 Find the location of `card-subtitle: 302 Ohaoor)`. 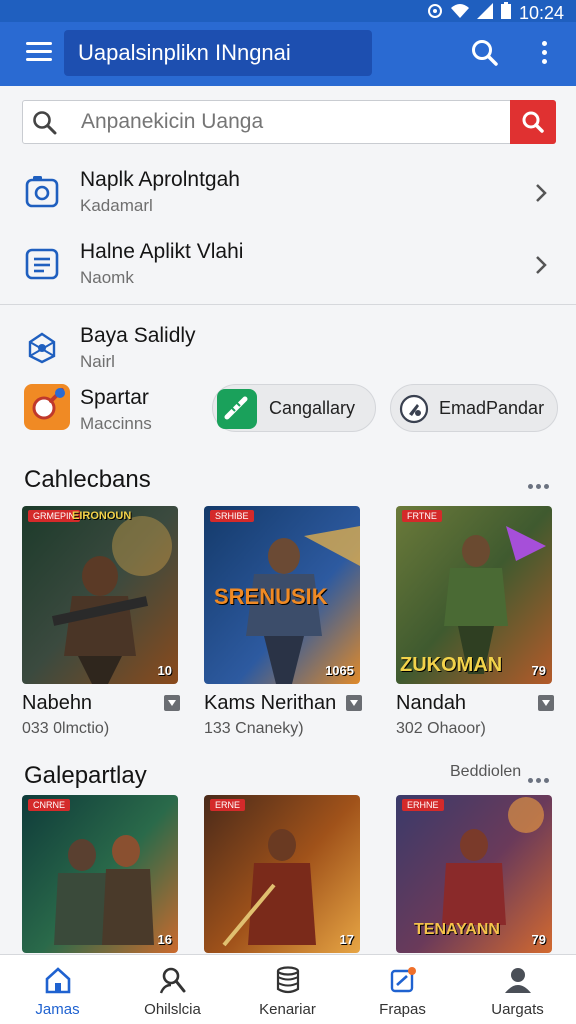

card-subtitle: 302 Ohaoor) is located at coordinates (441, 728).